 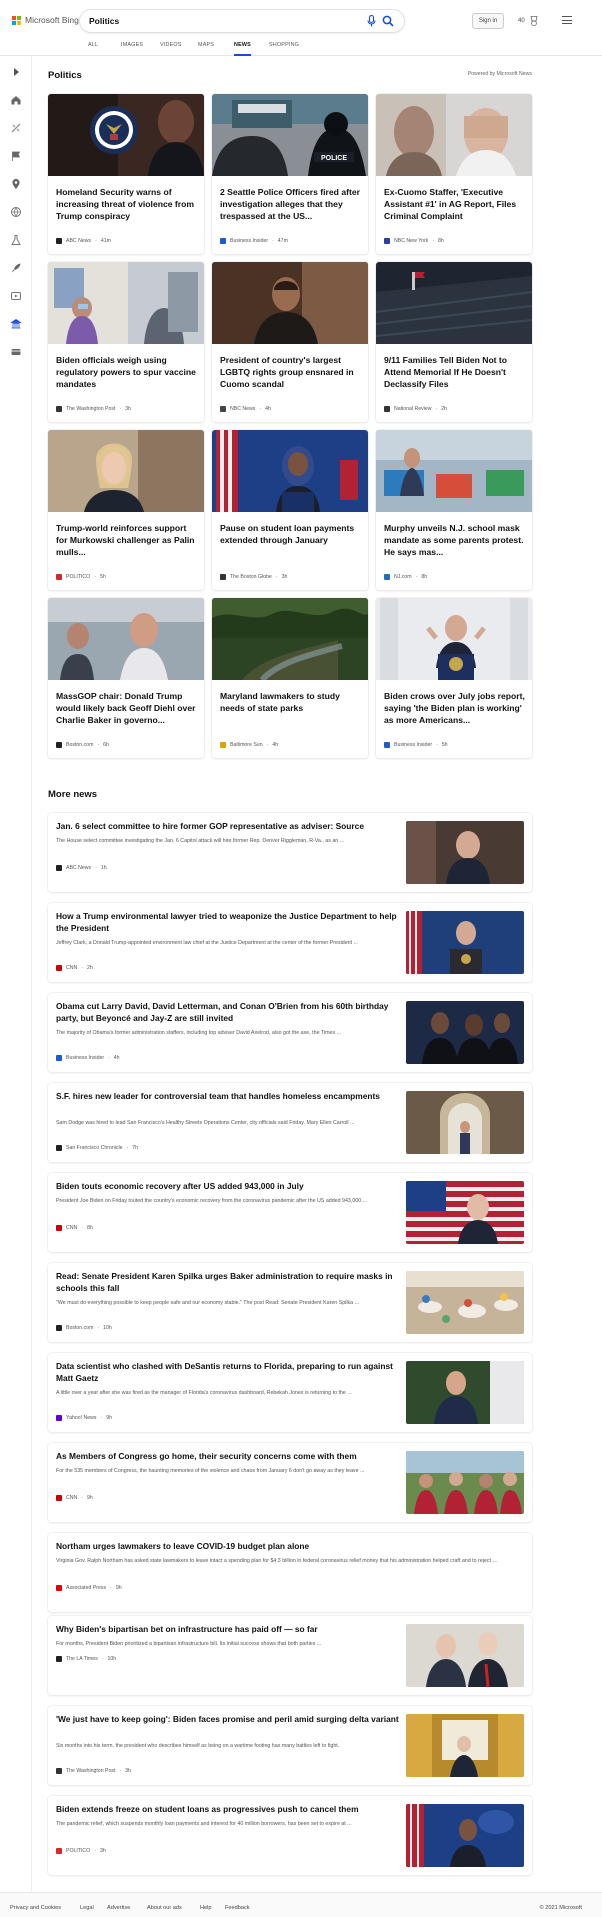 What do you see at coordinates (87, 1908) in the screenshot?
I see `footer-link-legal: Legal` at bounding box center [87, 1908].